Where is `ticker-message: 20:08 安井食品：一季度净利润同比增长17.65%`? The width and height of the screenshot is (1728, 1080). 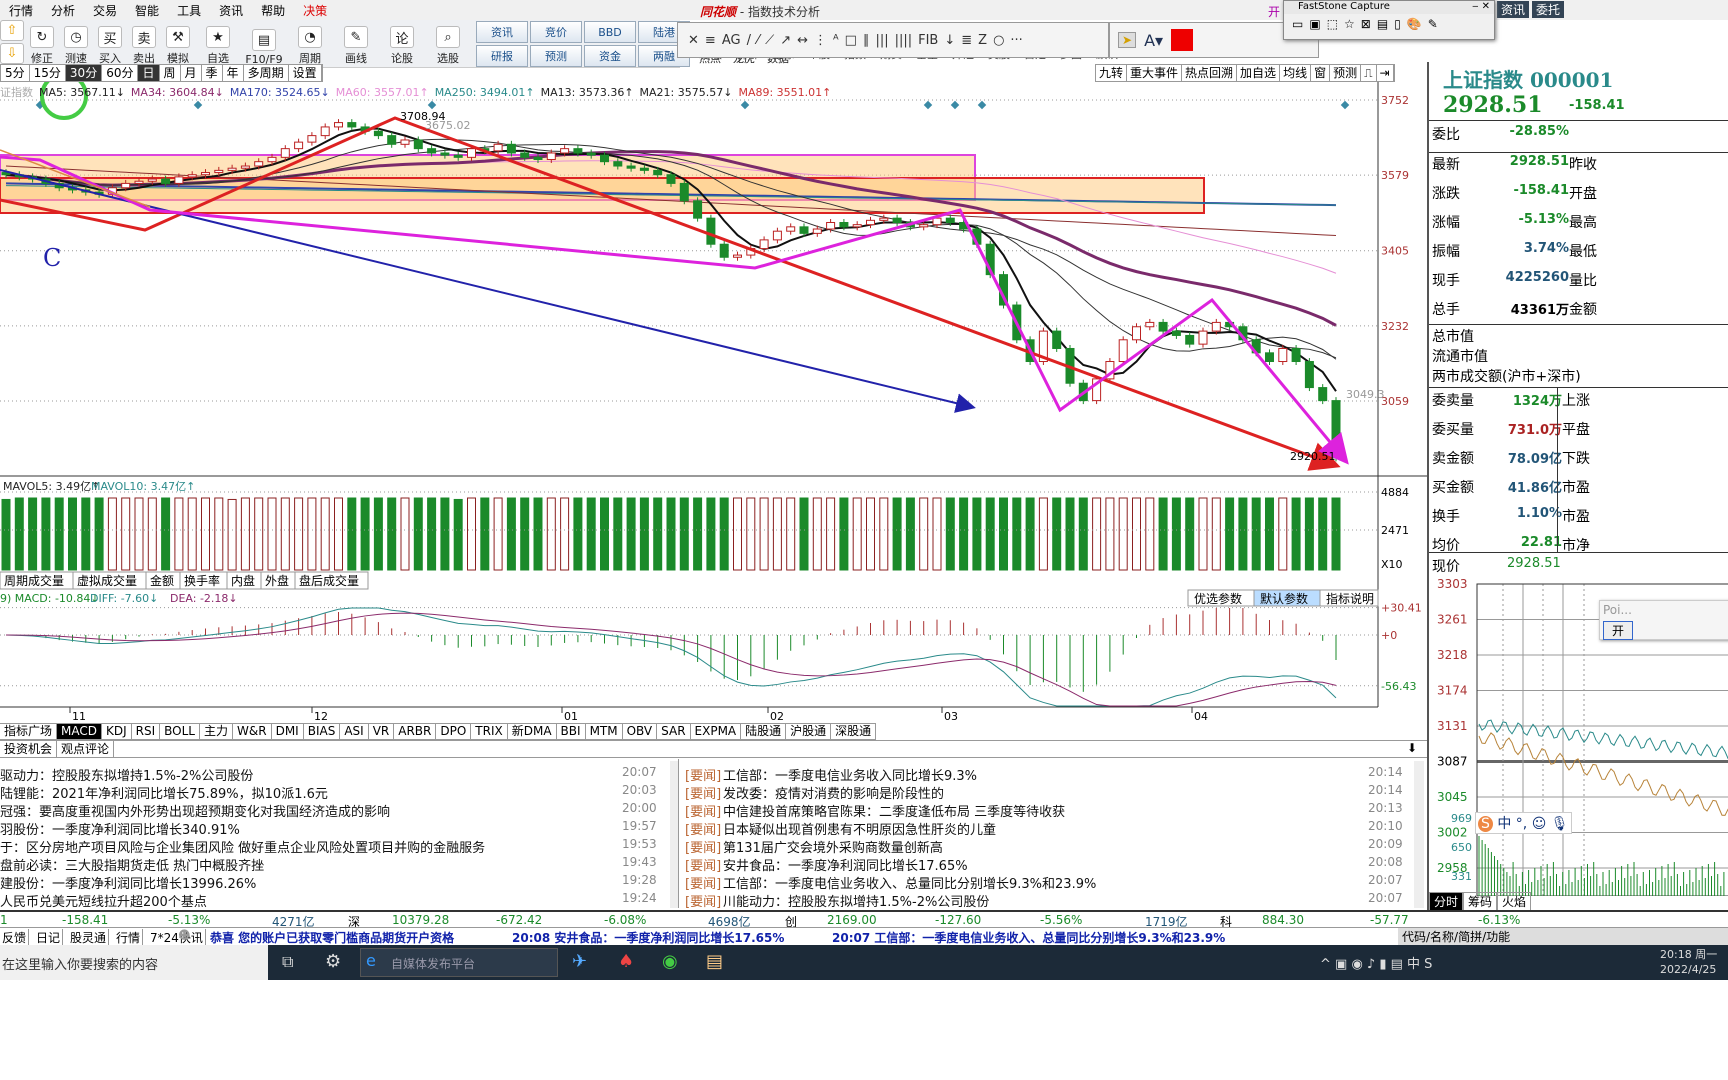
ticker-message: 20:08 安井食品：一季度净利润同比增长17.65% is located at coordinates (648, 937).